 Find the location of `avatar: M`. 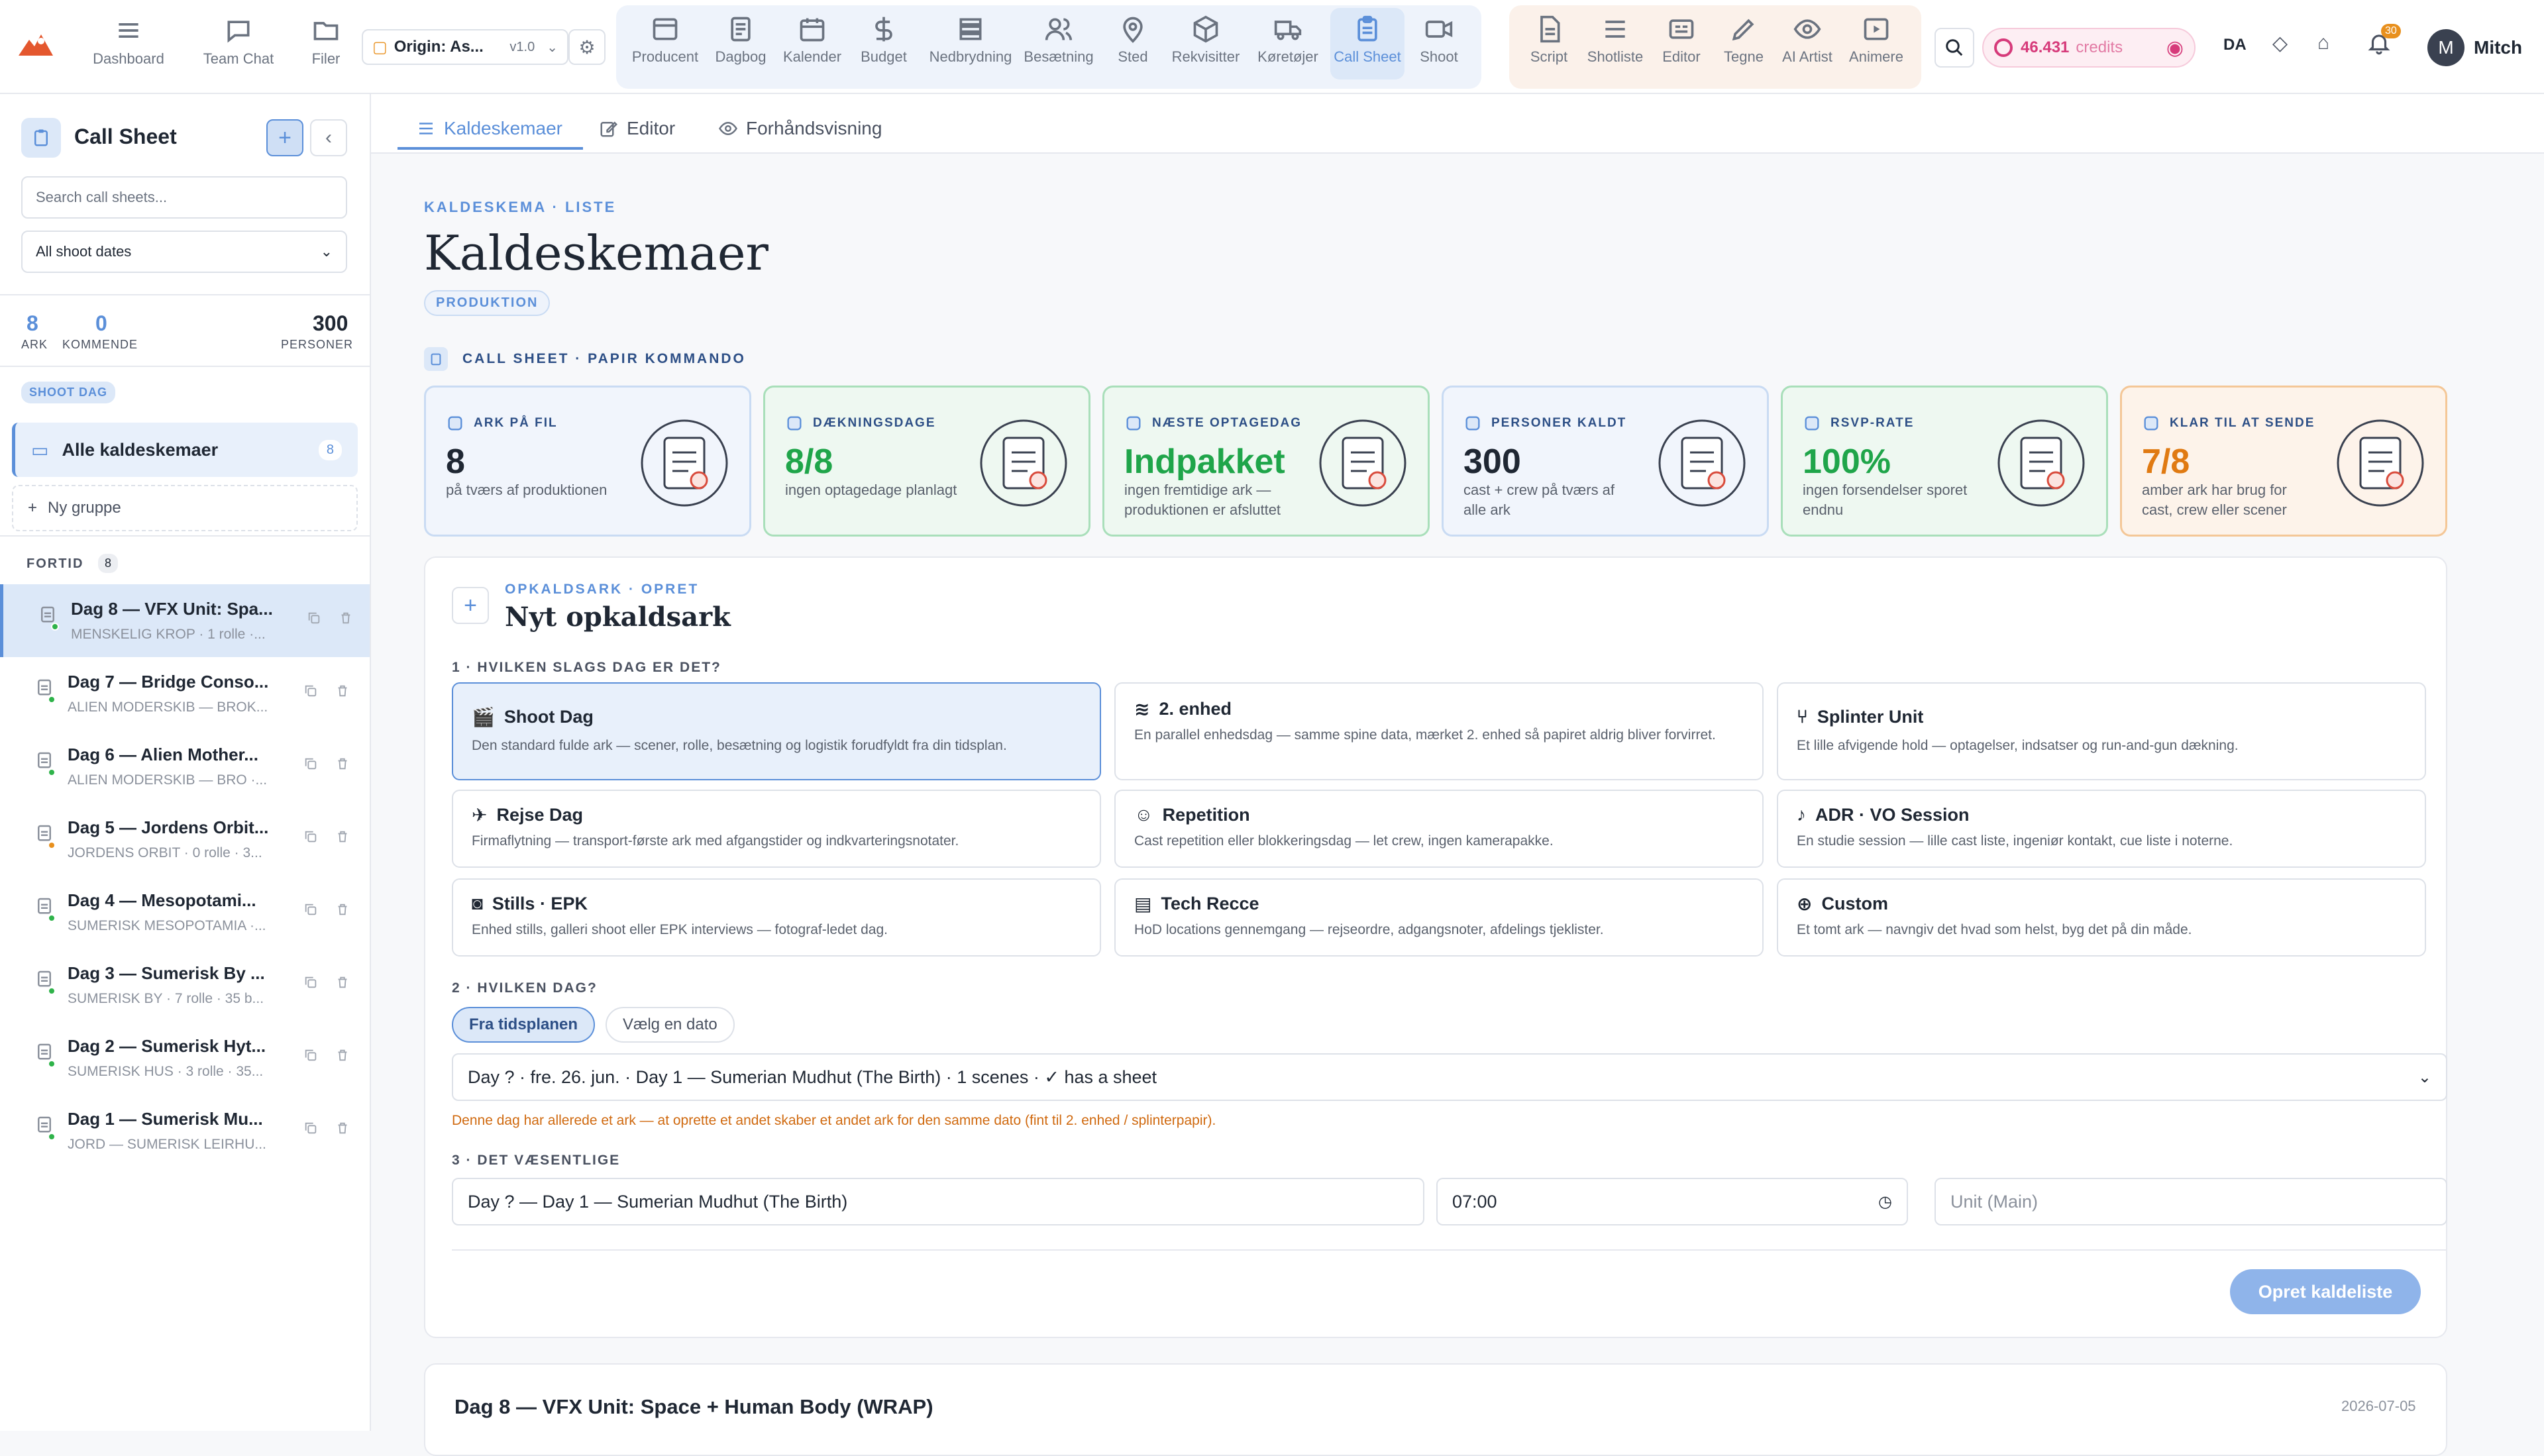

avatar: M is located at coordinates (2445, 47).